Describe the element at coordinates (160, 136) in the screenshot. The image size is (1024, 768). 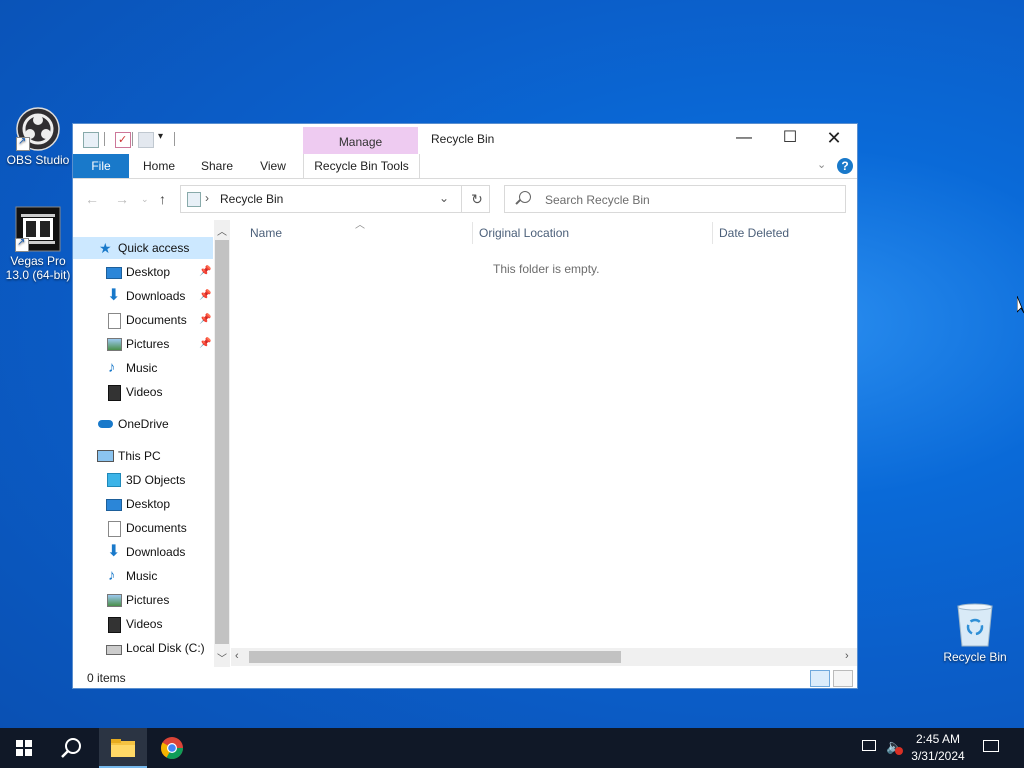
I see `quick-access-dropdown-icon: ▾` at that location.